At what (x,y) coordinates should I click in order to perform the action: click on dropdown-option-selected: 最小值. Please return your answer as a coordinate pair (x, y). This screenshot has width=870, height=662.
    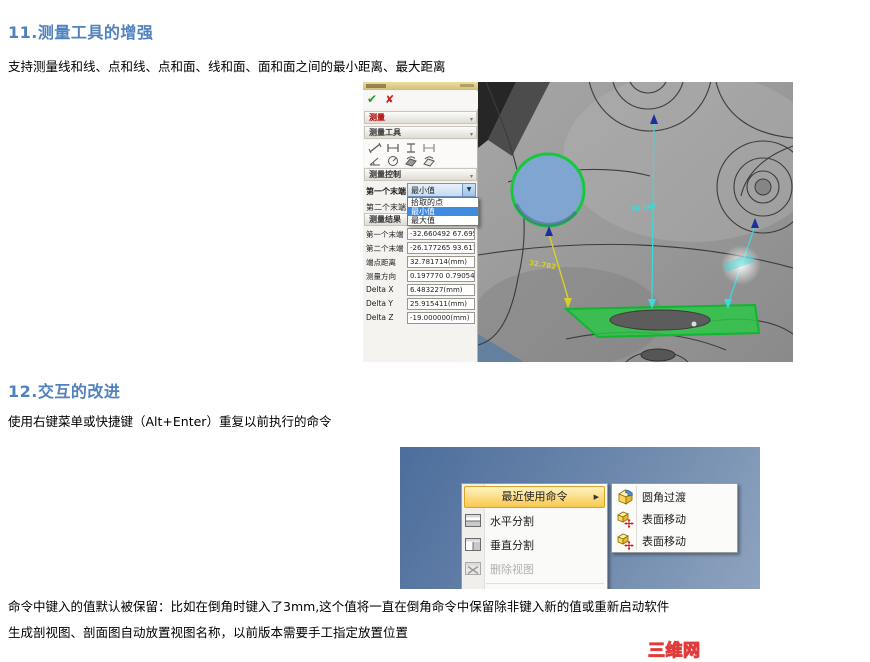
    Looking at the image, I should click on (443, 211).